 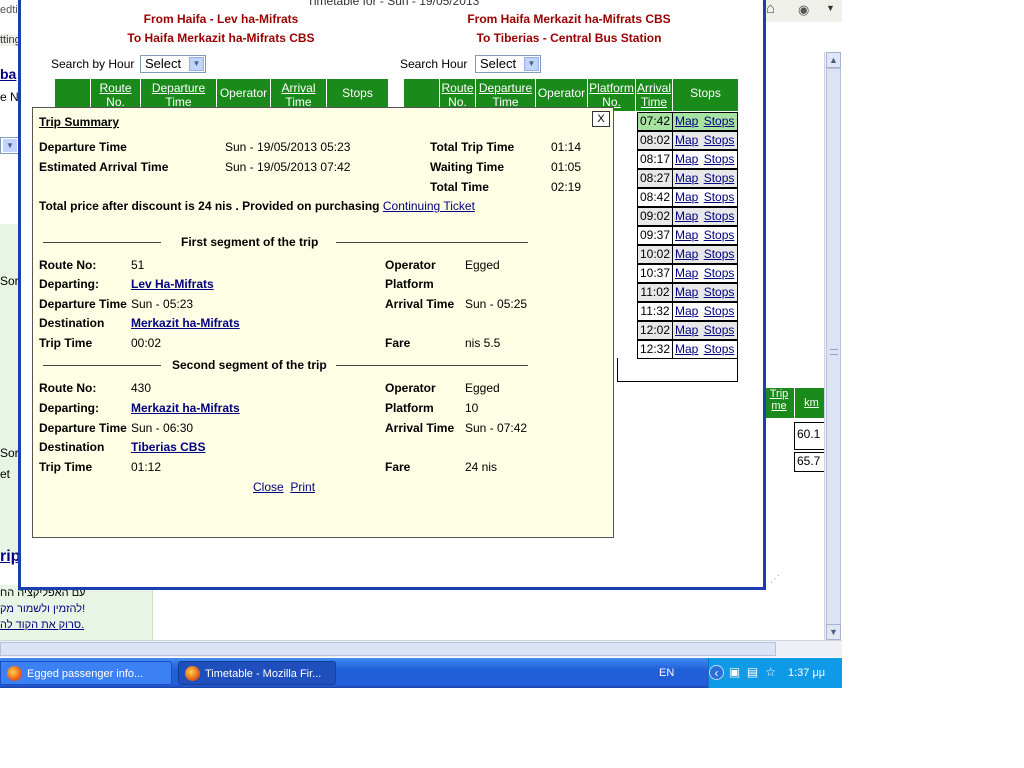 What do you see at coordinates (72, 447) in the screenshot?
I see `destination-label: Destination` at bounding box center [72, 447].